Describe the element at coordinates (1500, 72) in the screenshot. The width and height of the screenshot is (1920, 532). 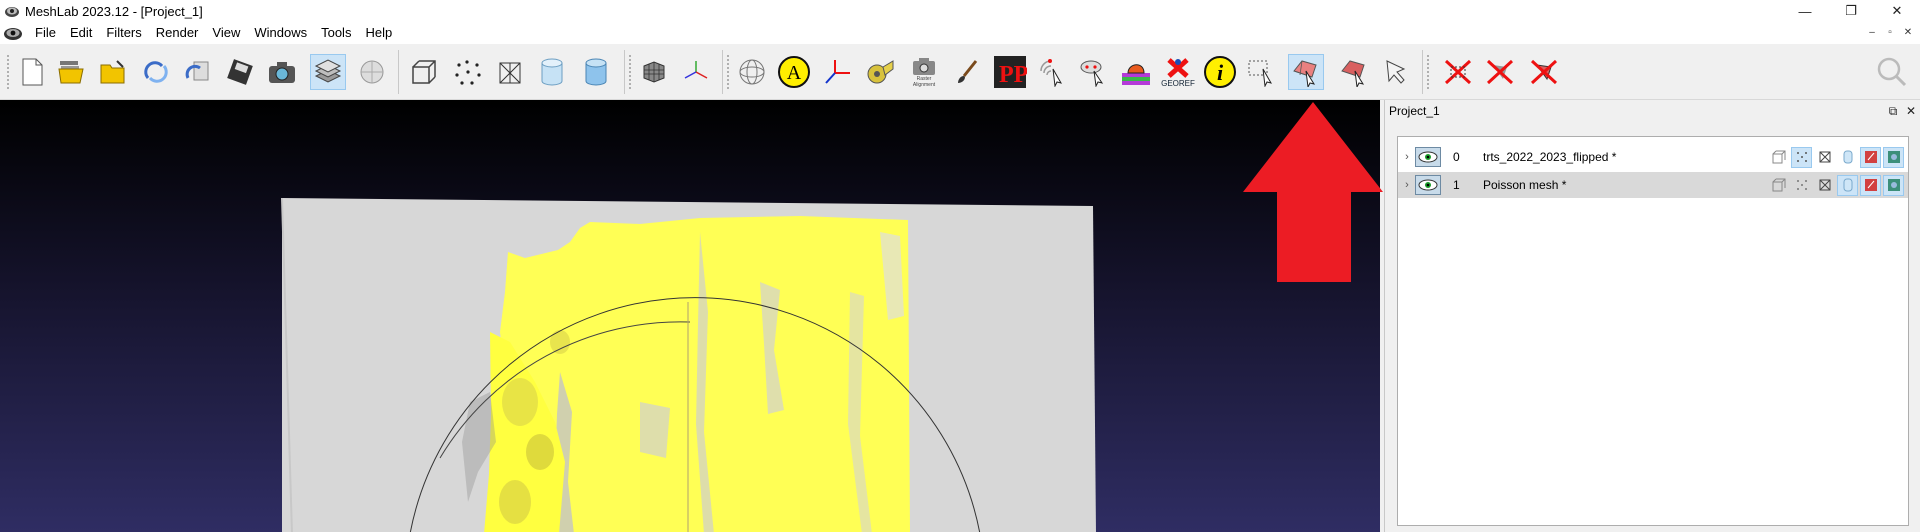
I see `delete-faces-icon` at that location.